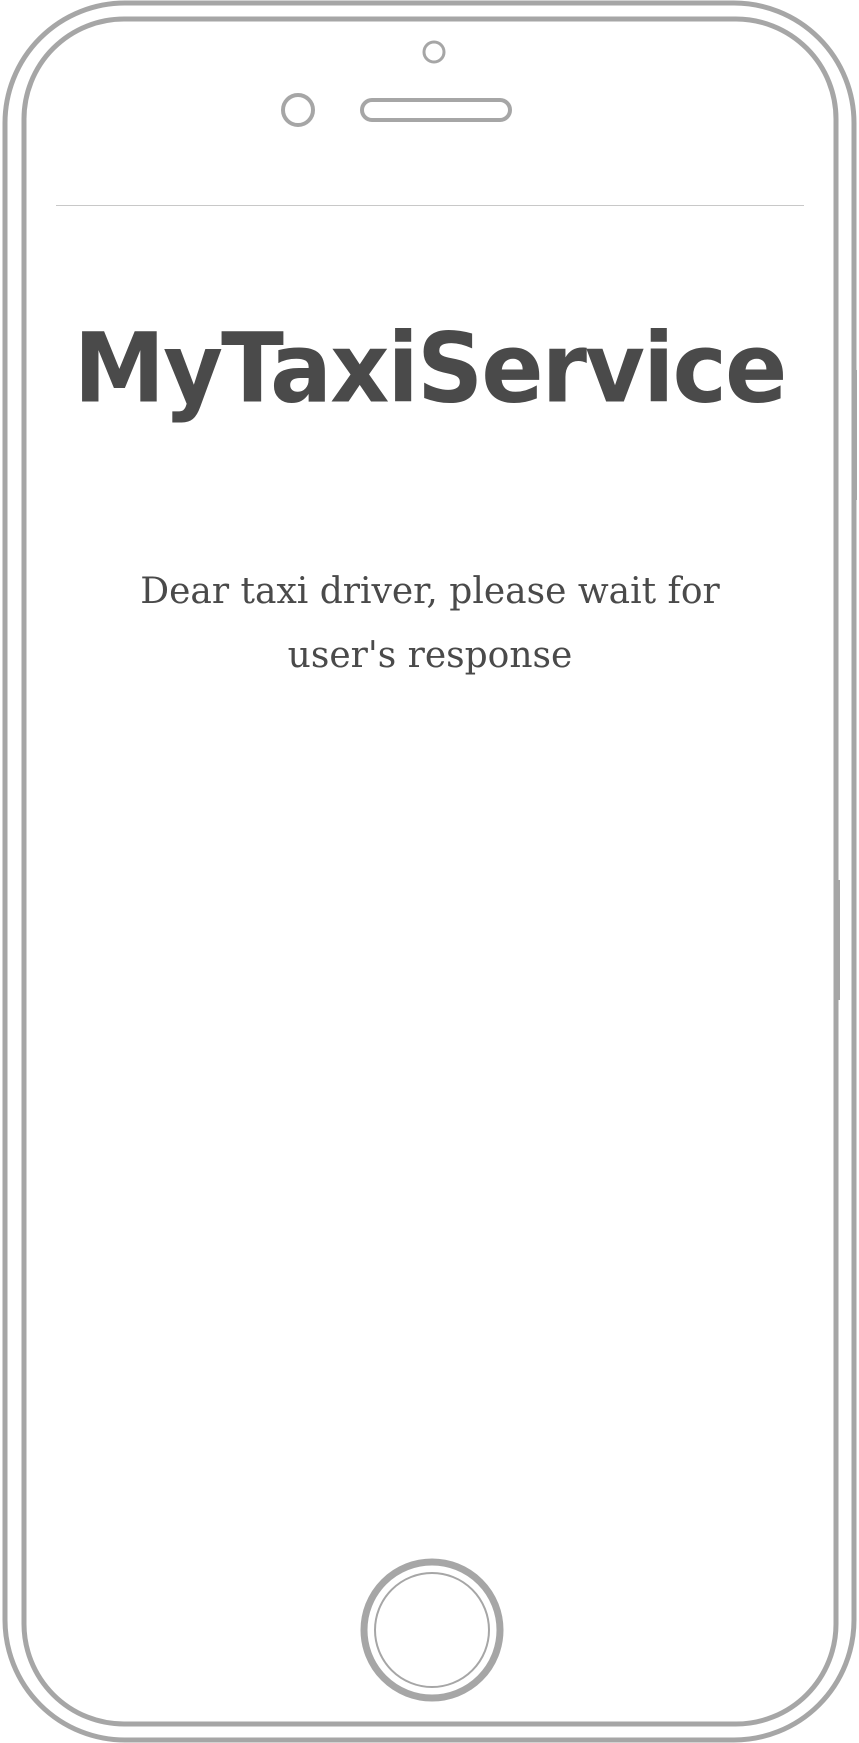  Describe the element at coordinates (430, 205) in the screenshot. I see `status-divider` at that location.